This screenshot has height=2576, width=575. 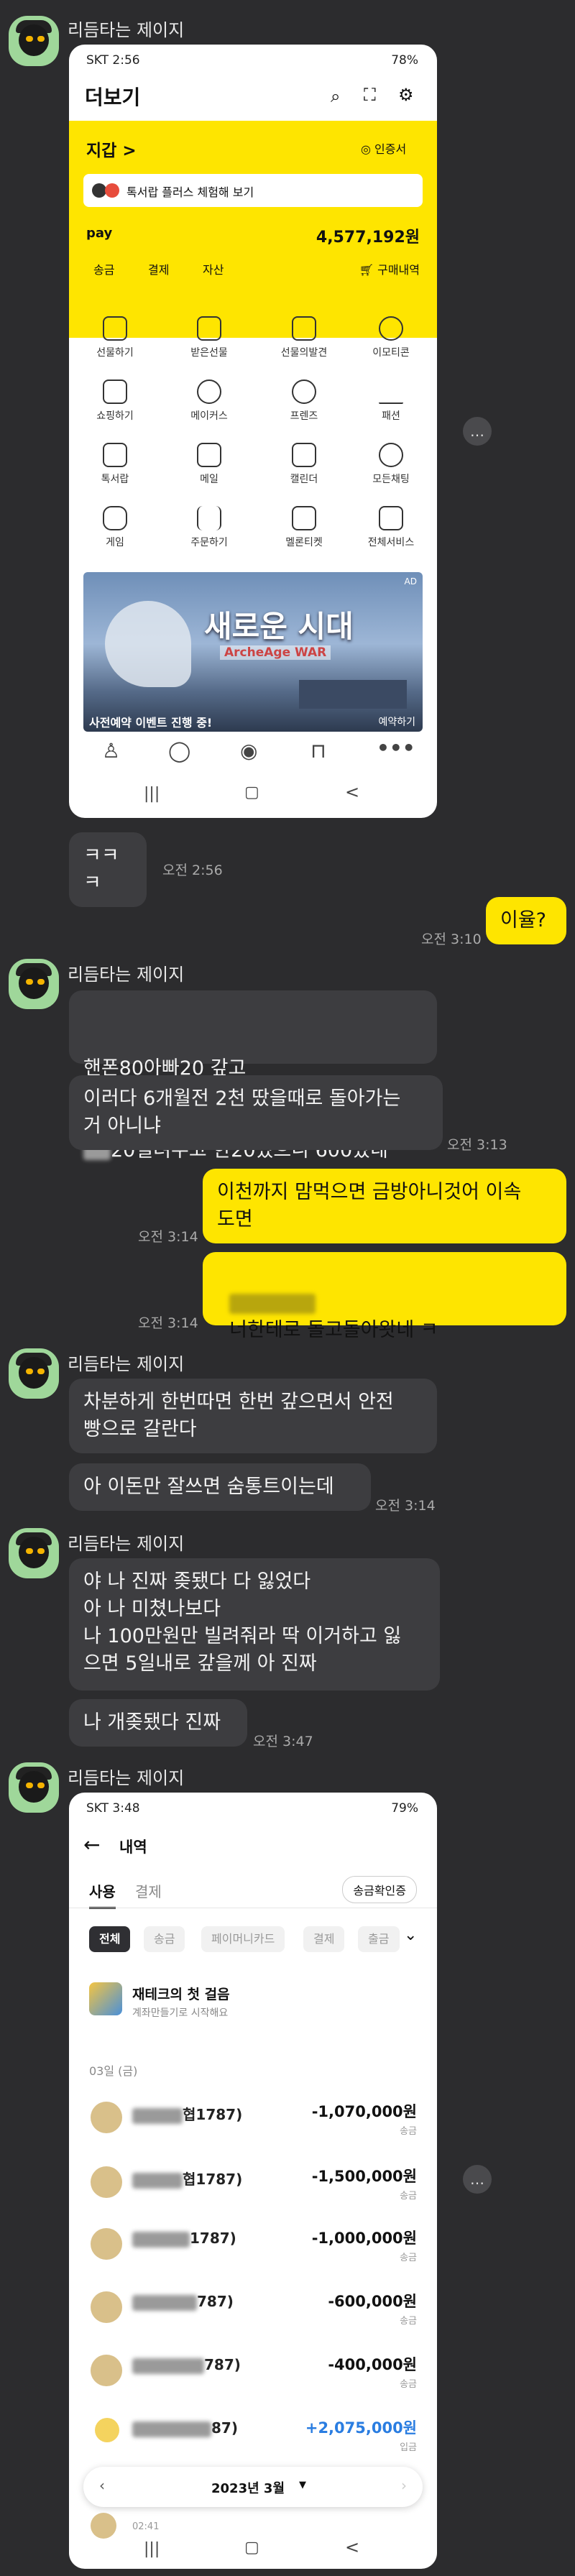 I want to click on message-bubble: ㅋㅋㅋ, so click(x=108, y=869).